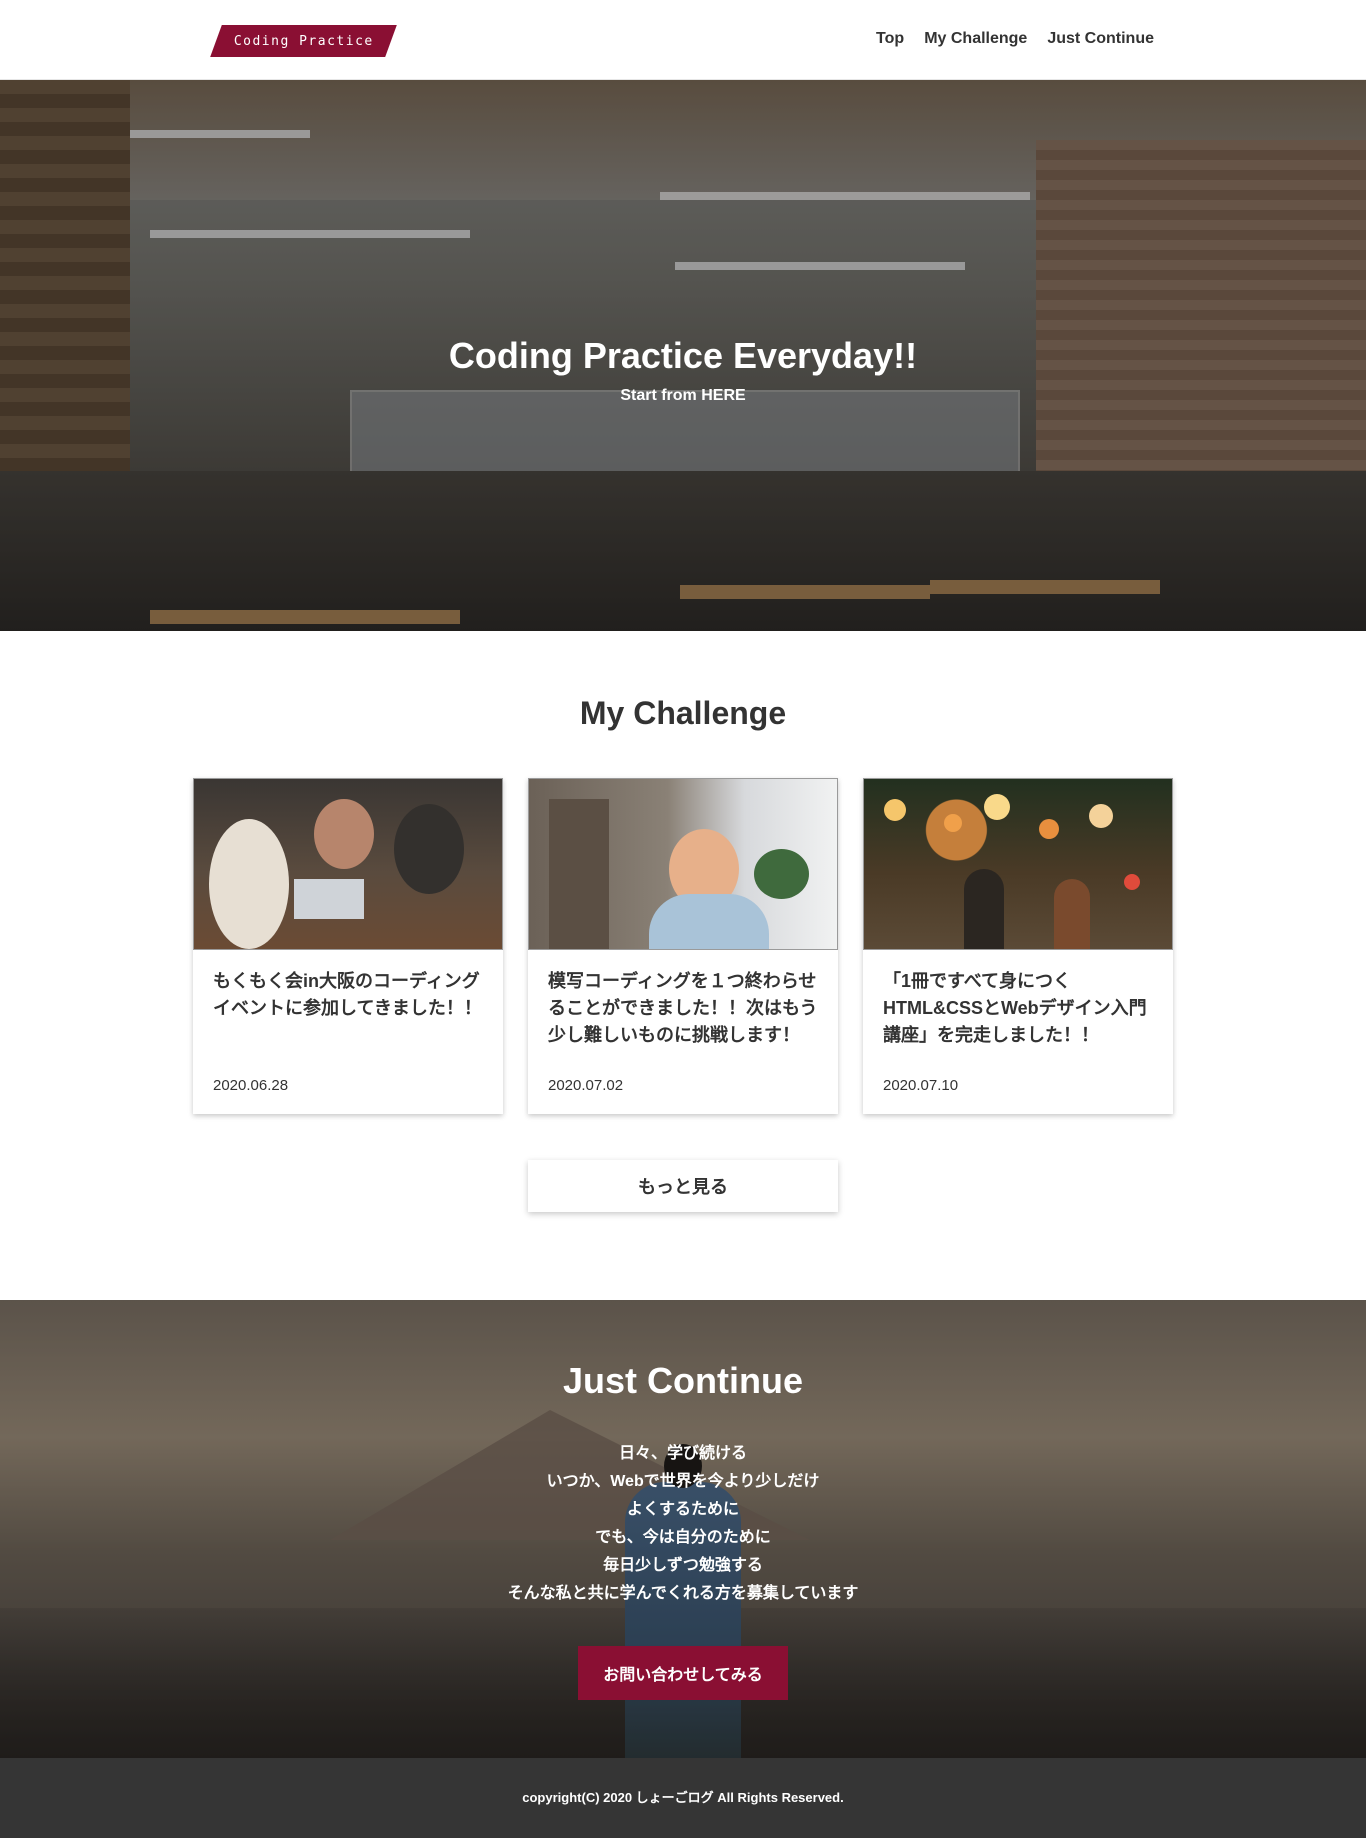 Image resolution: width=1366 pixels, height=1838 pixels. What do you see at coordinates (683, 1186) in the screenshot?
I see `more-button: もっと見る` at bounding box center [683, 1186].